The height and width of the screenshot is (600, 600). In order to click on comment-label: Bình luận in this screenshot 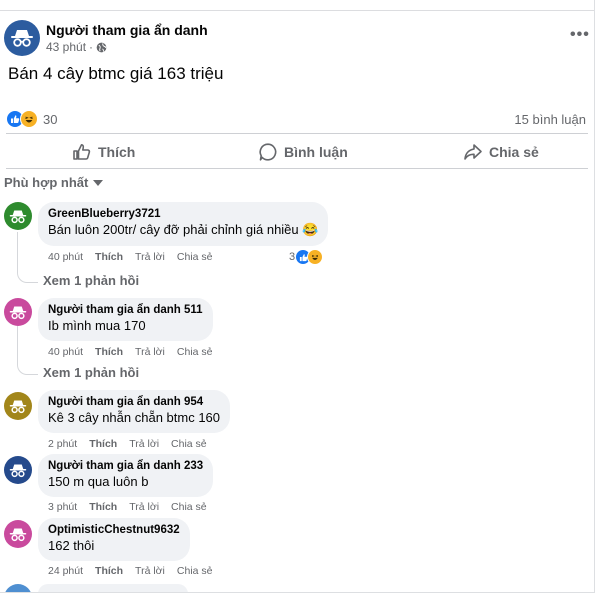, I will do `click(316, 152)`.